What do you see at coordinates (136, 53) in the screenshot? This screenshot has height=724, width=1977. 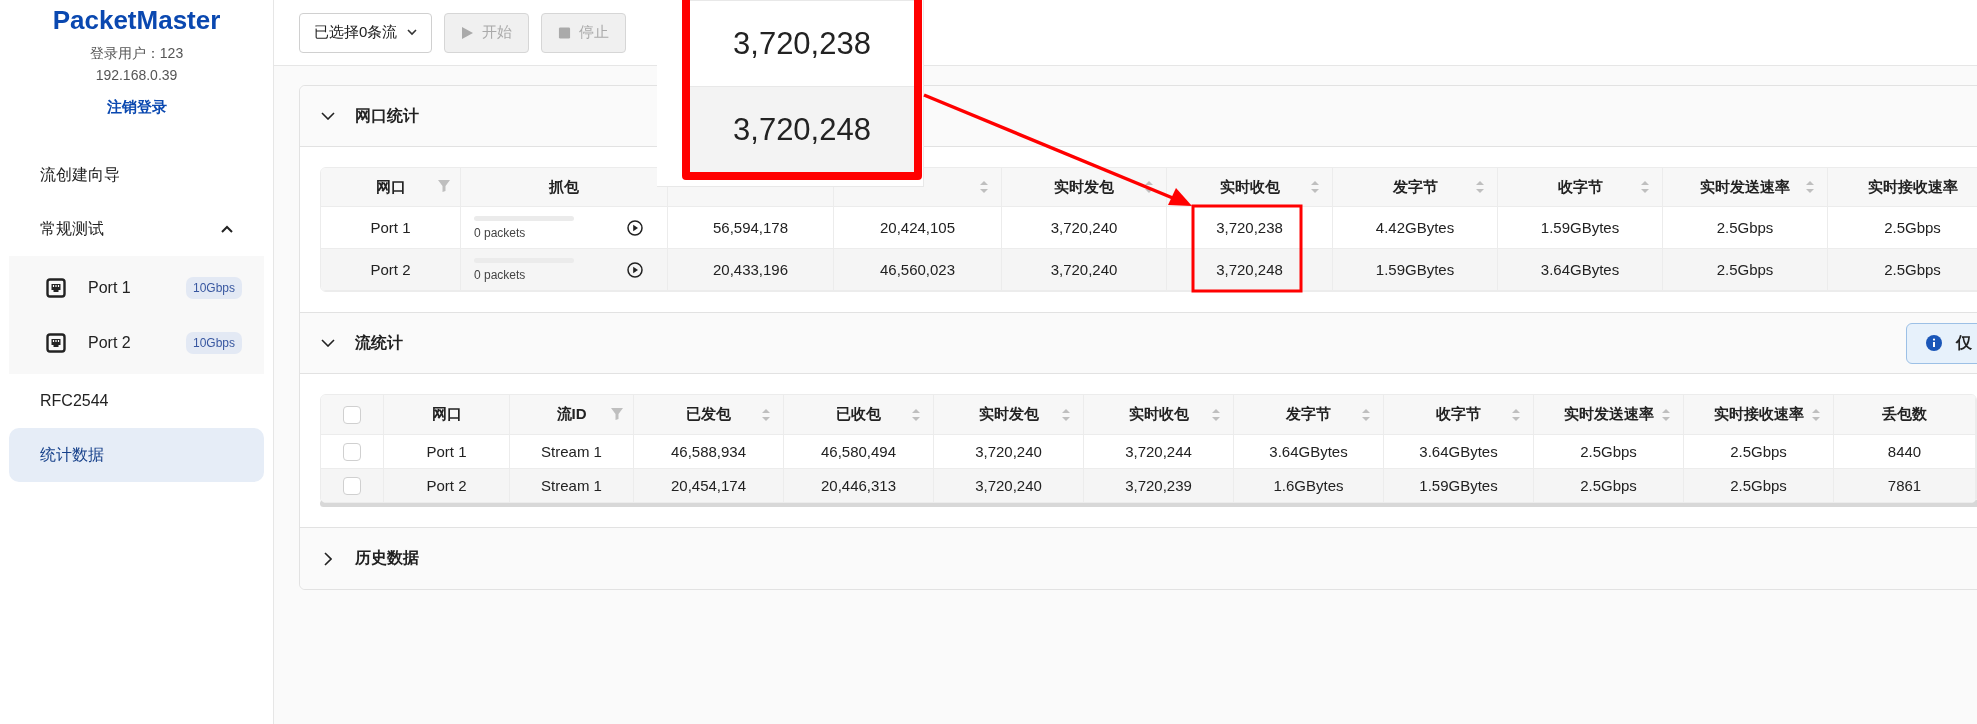 I see `user-label: 登录用户：123` at bounding box center [136, 53].